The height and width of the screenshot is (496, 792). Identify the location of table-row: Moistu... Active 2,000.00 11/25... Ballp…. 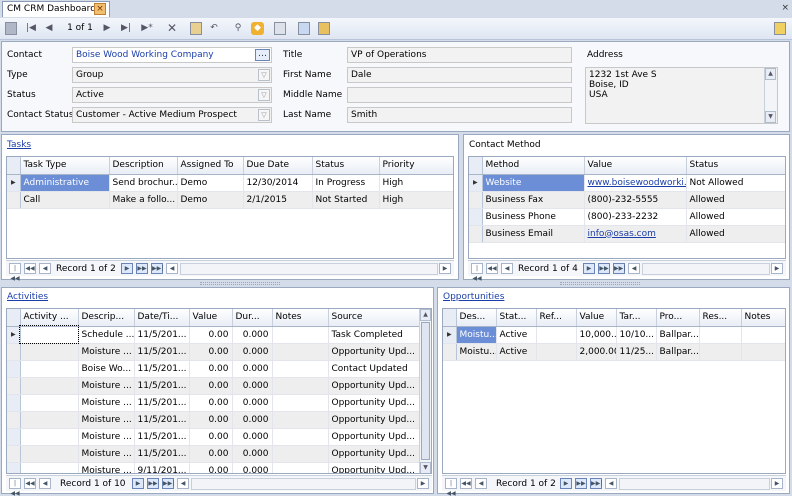
(614, 352).